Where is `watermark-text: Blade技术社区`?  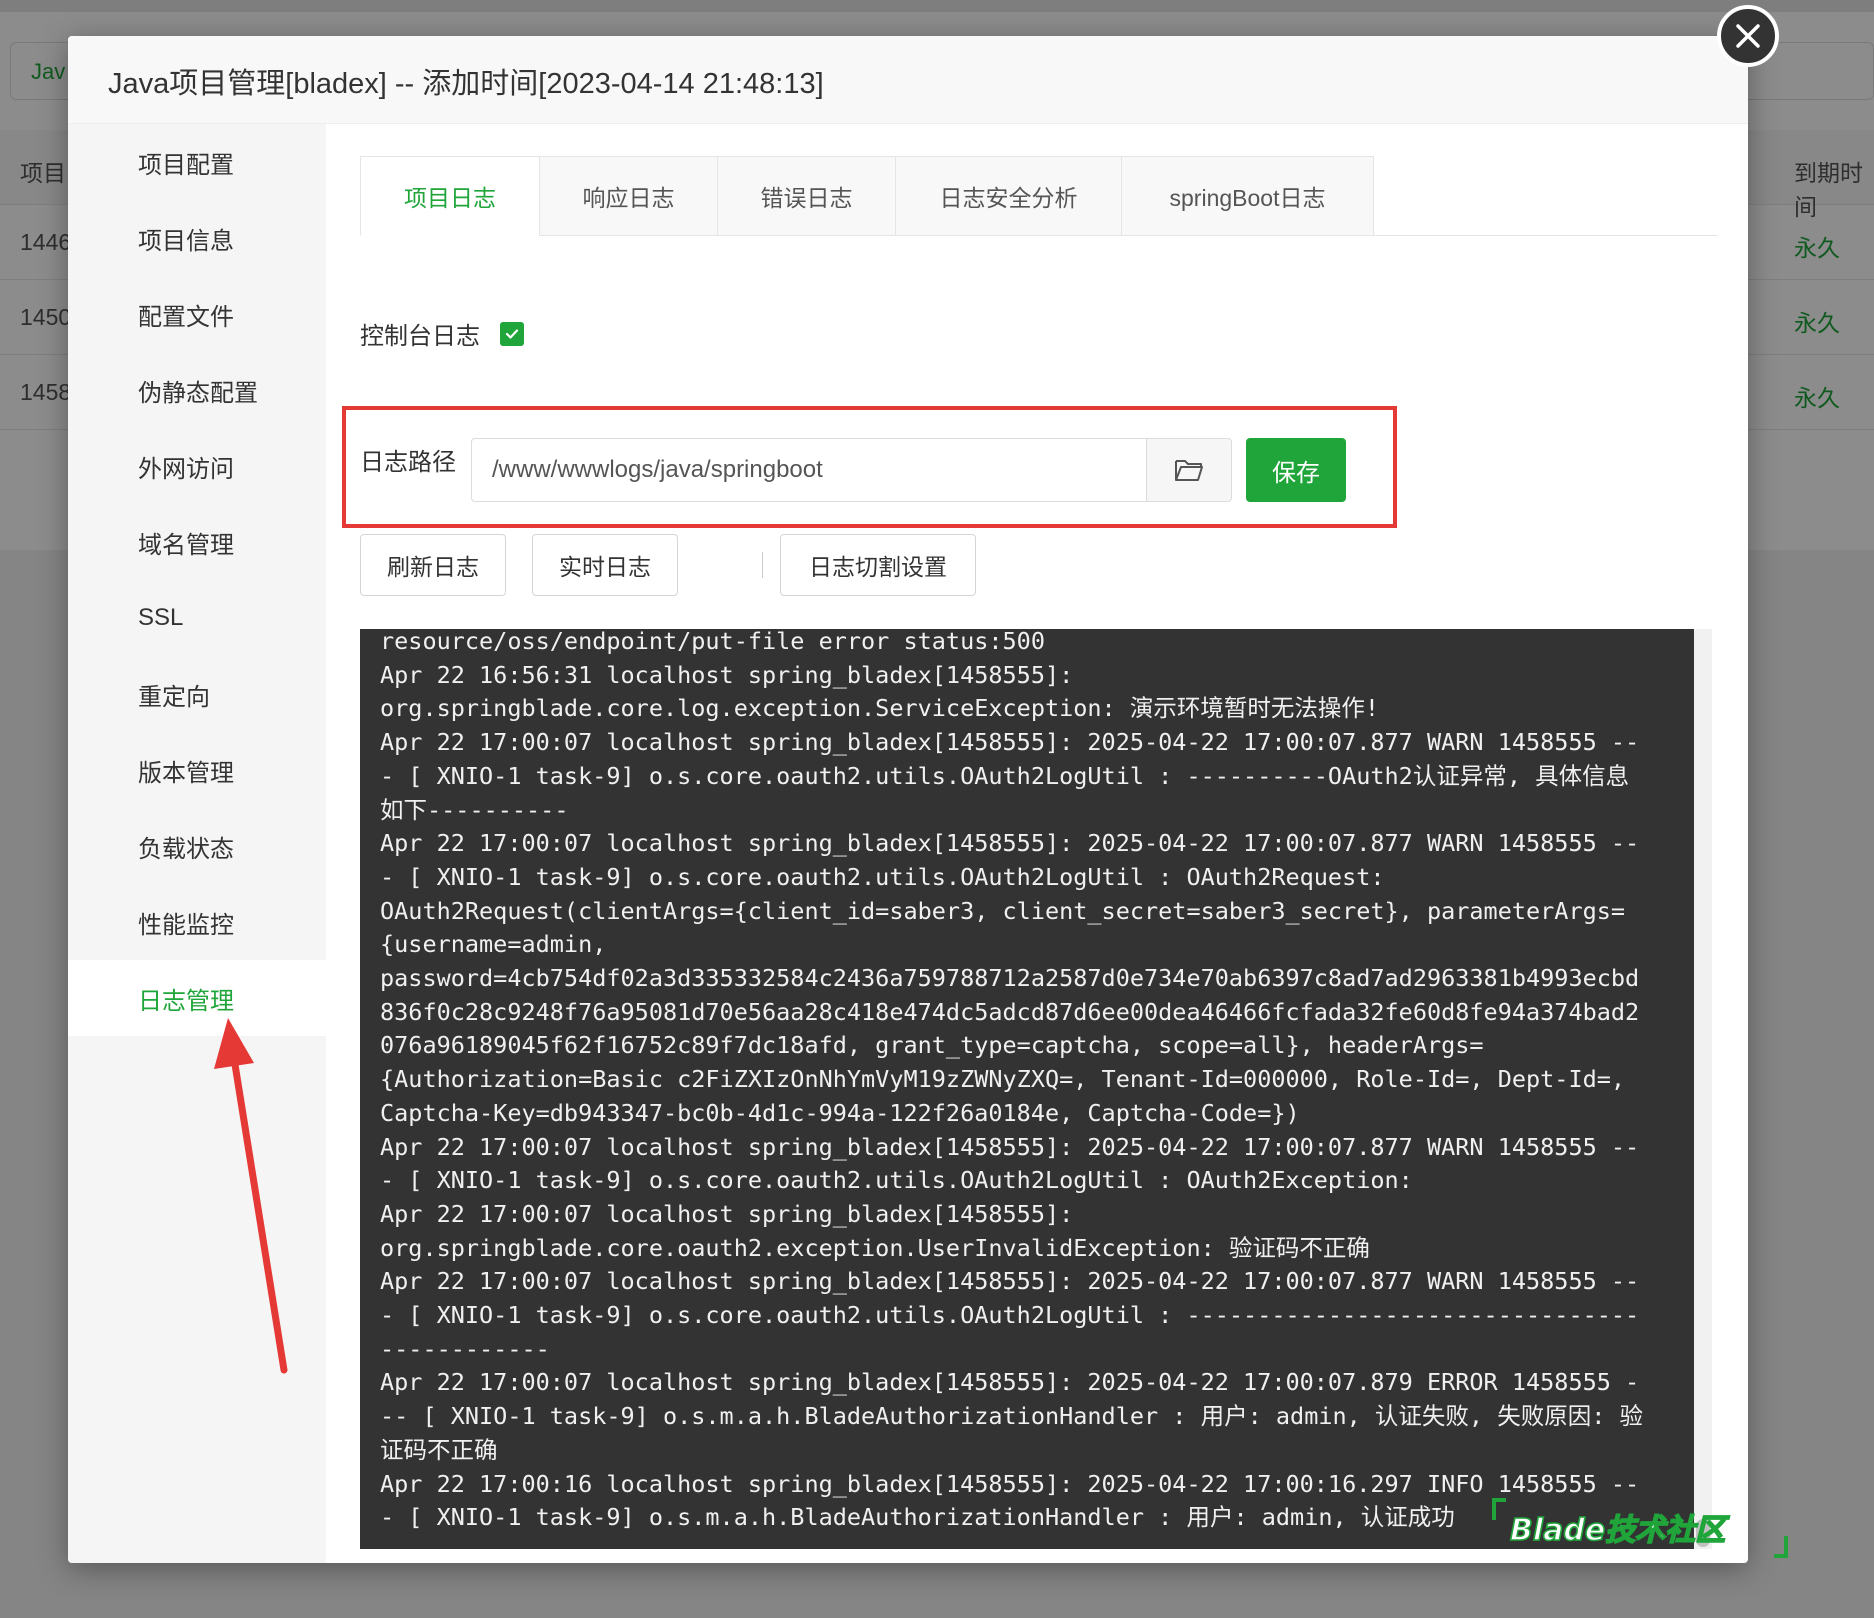
watermark-text: Blade技术社区 is located at coordinates (1620, 1530).